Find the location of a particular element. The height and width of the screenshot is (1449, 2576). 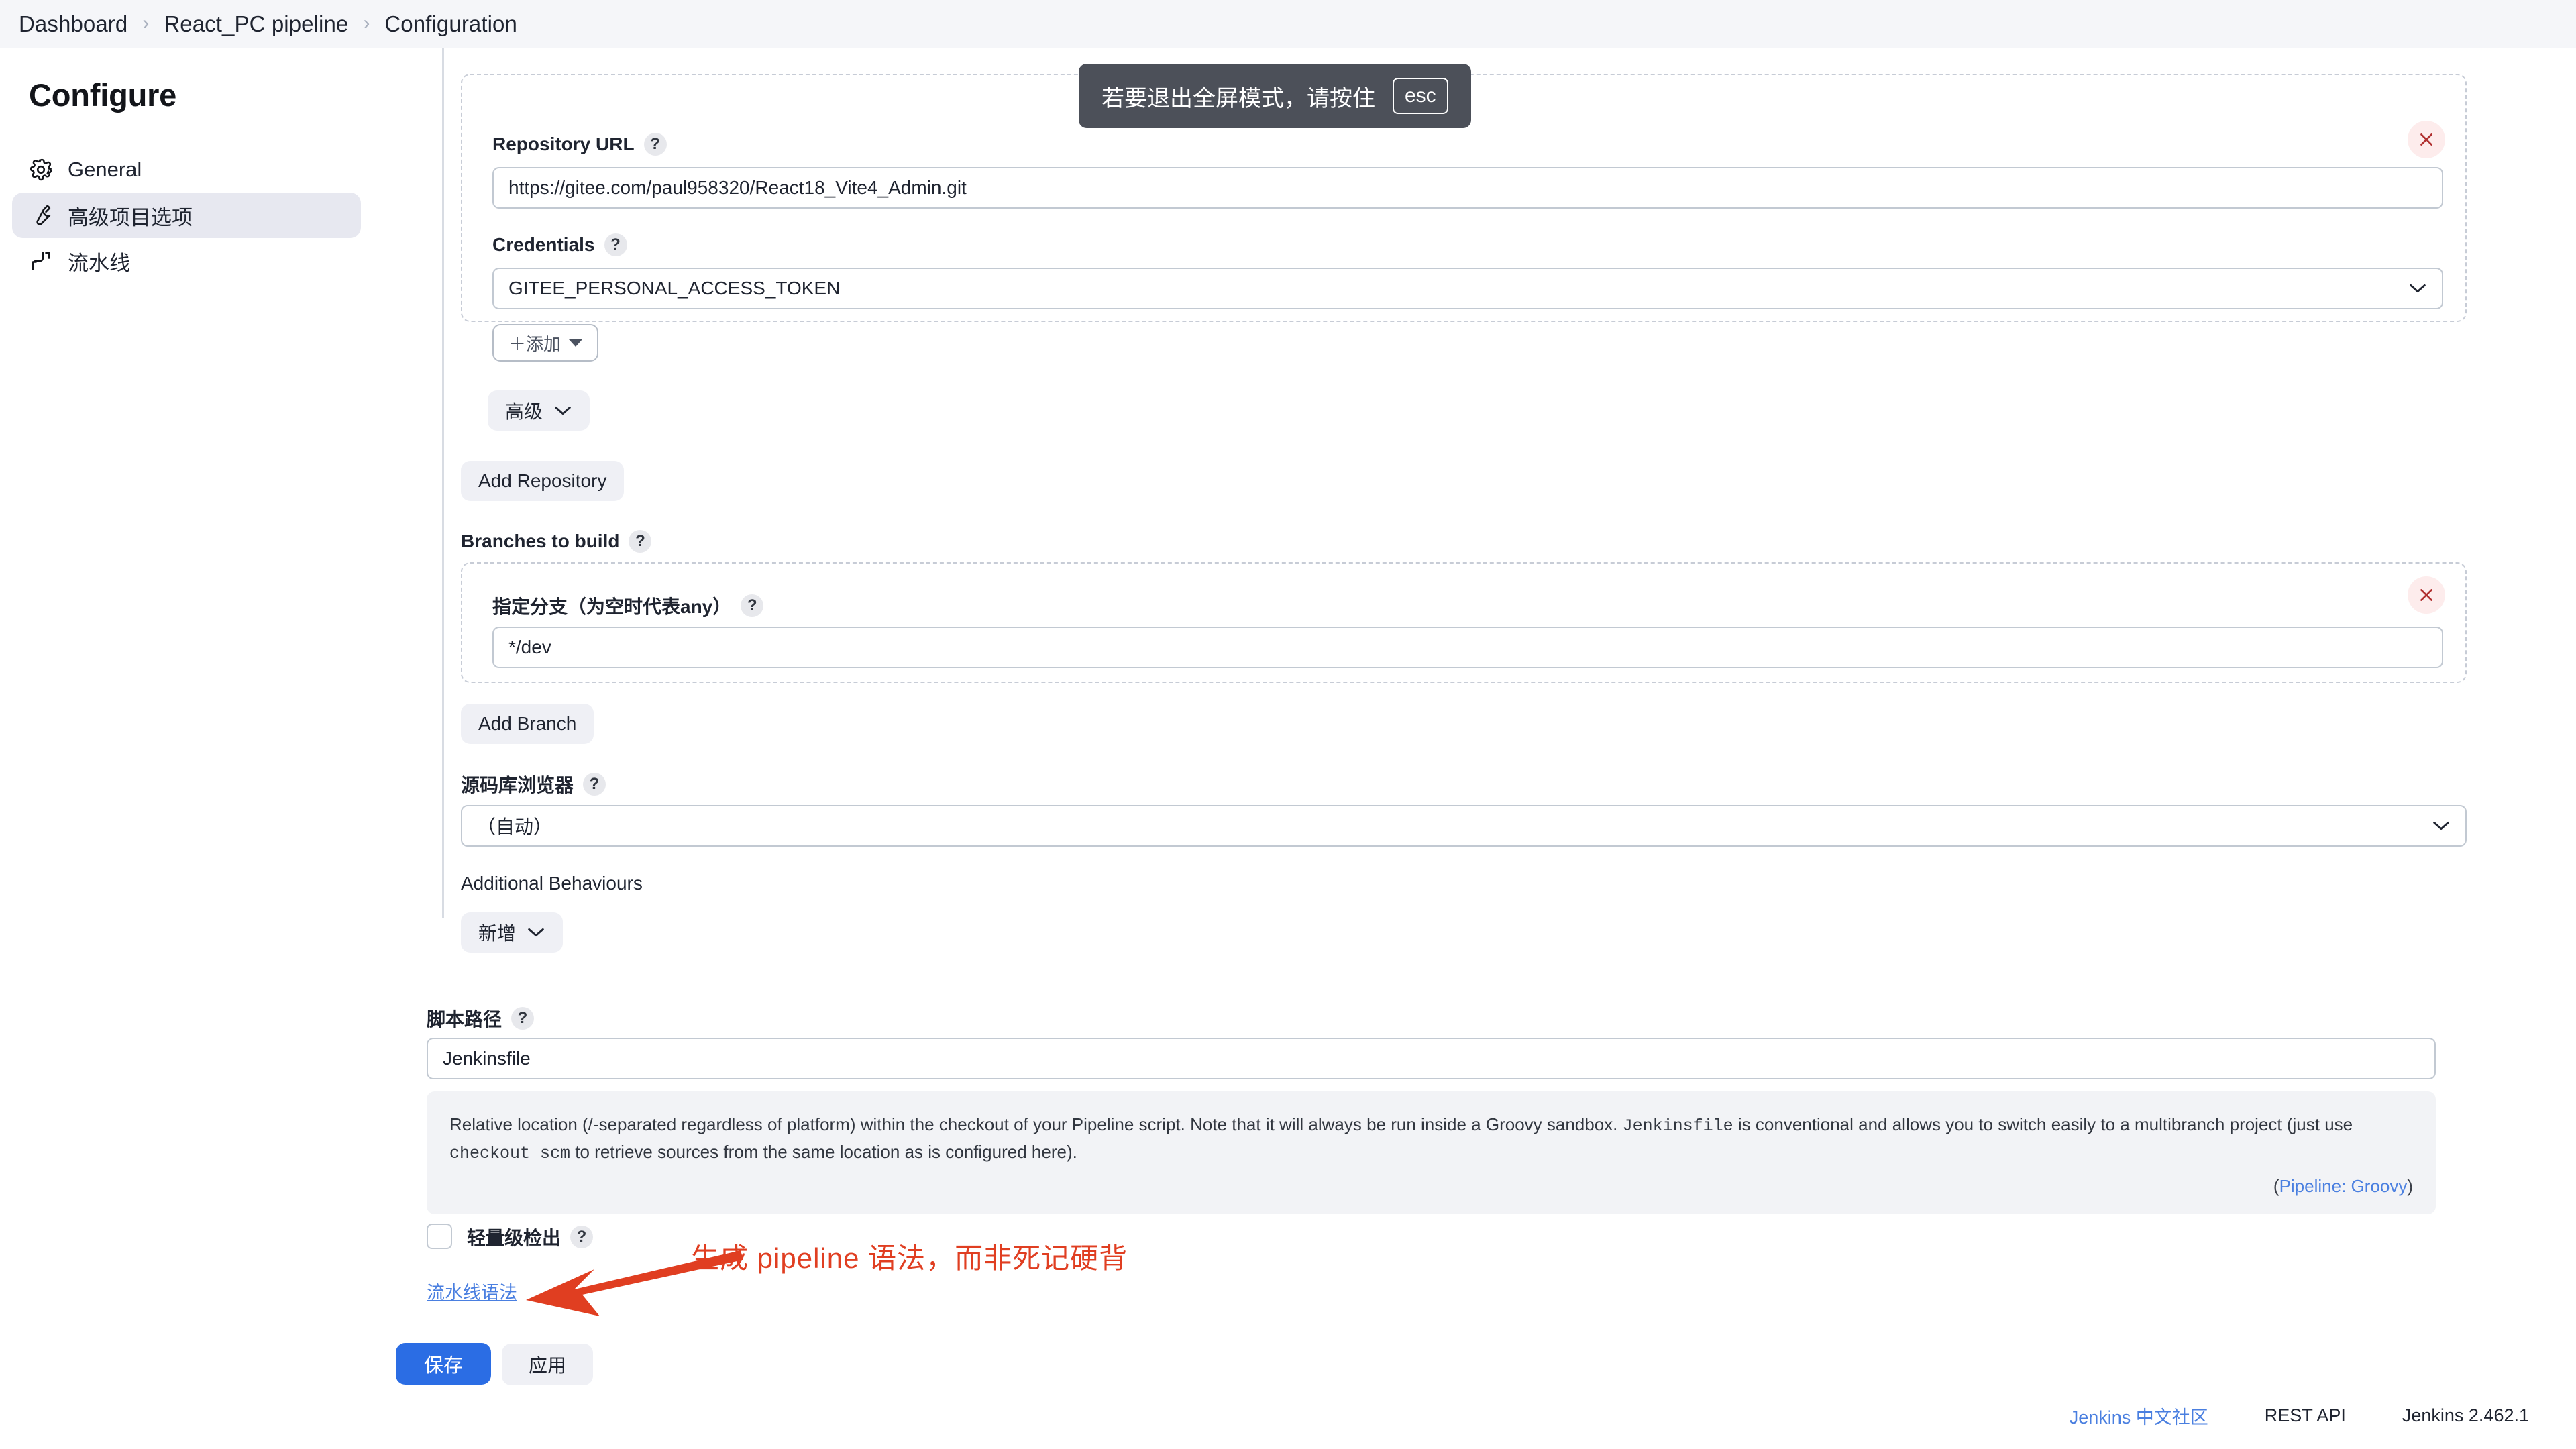

add-behaviour-button: 新增 is located at coordinates (512, 932).